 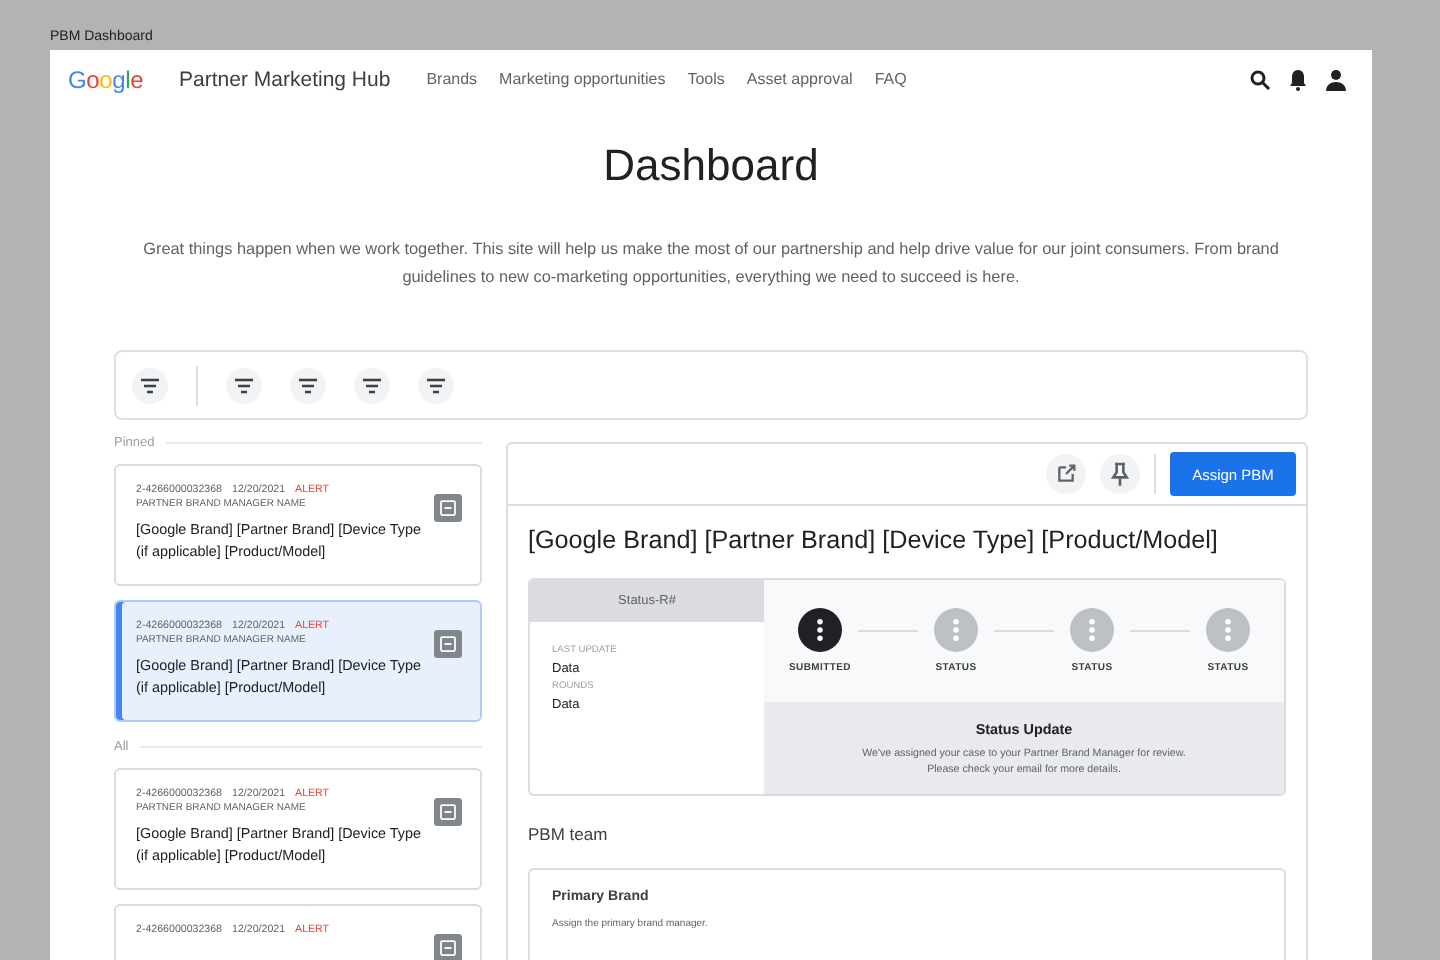 What do you see at coordinates (582, 79) in the screenshot?
I see `nav-link: Marketing opportunities` at bounding box center [582, 79].